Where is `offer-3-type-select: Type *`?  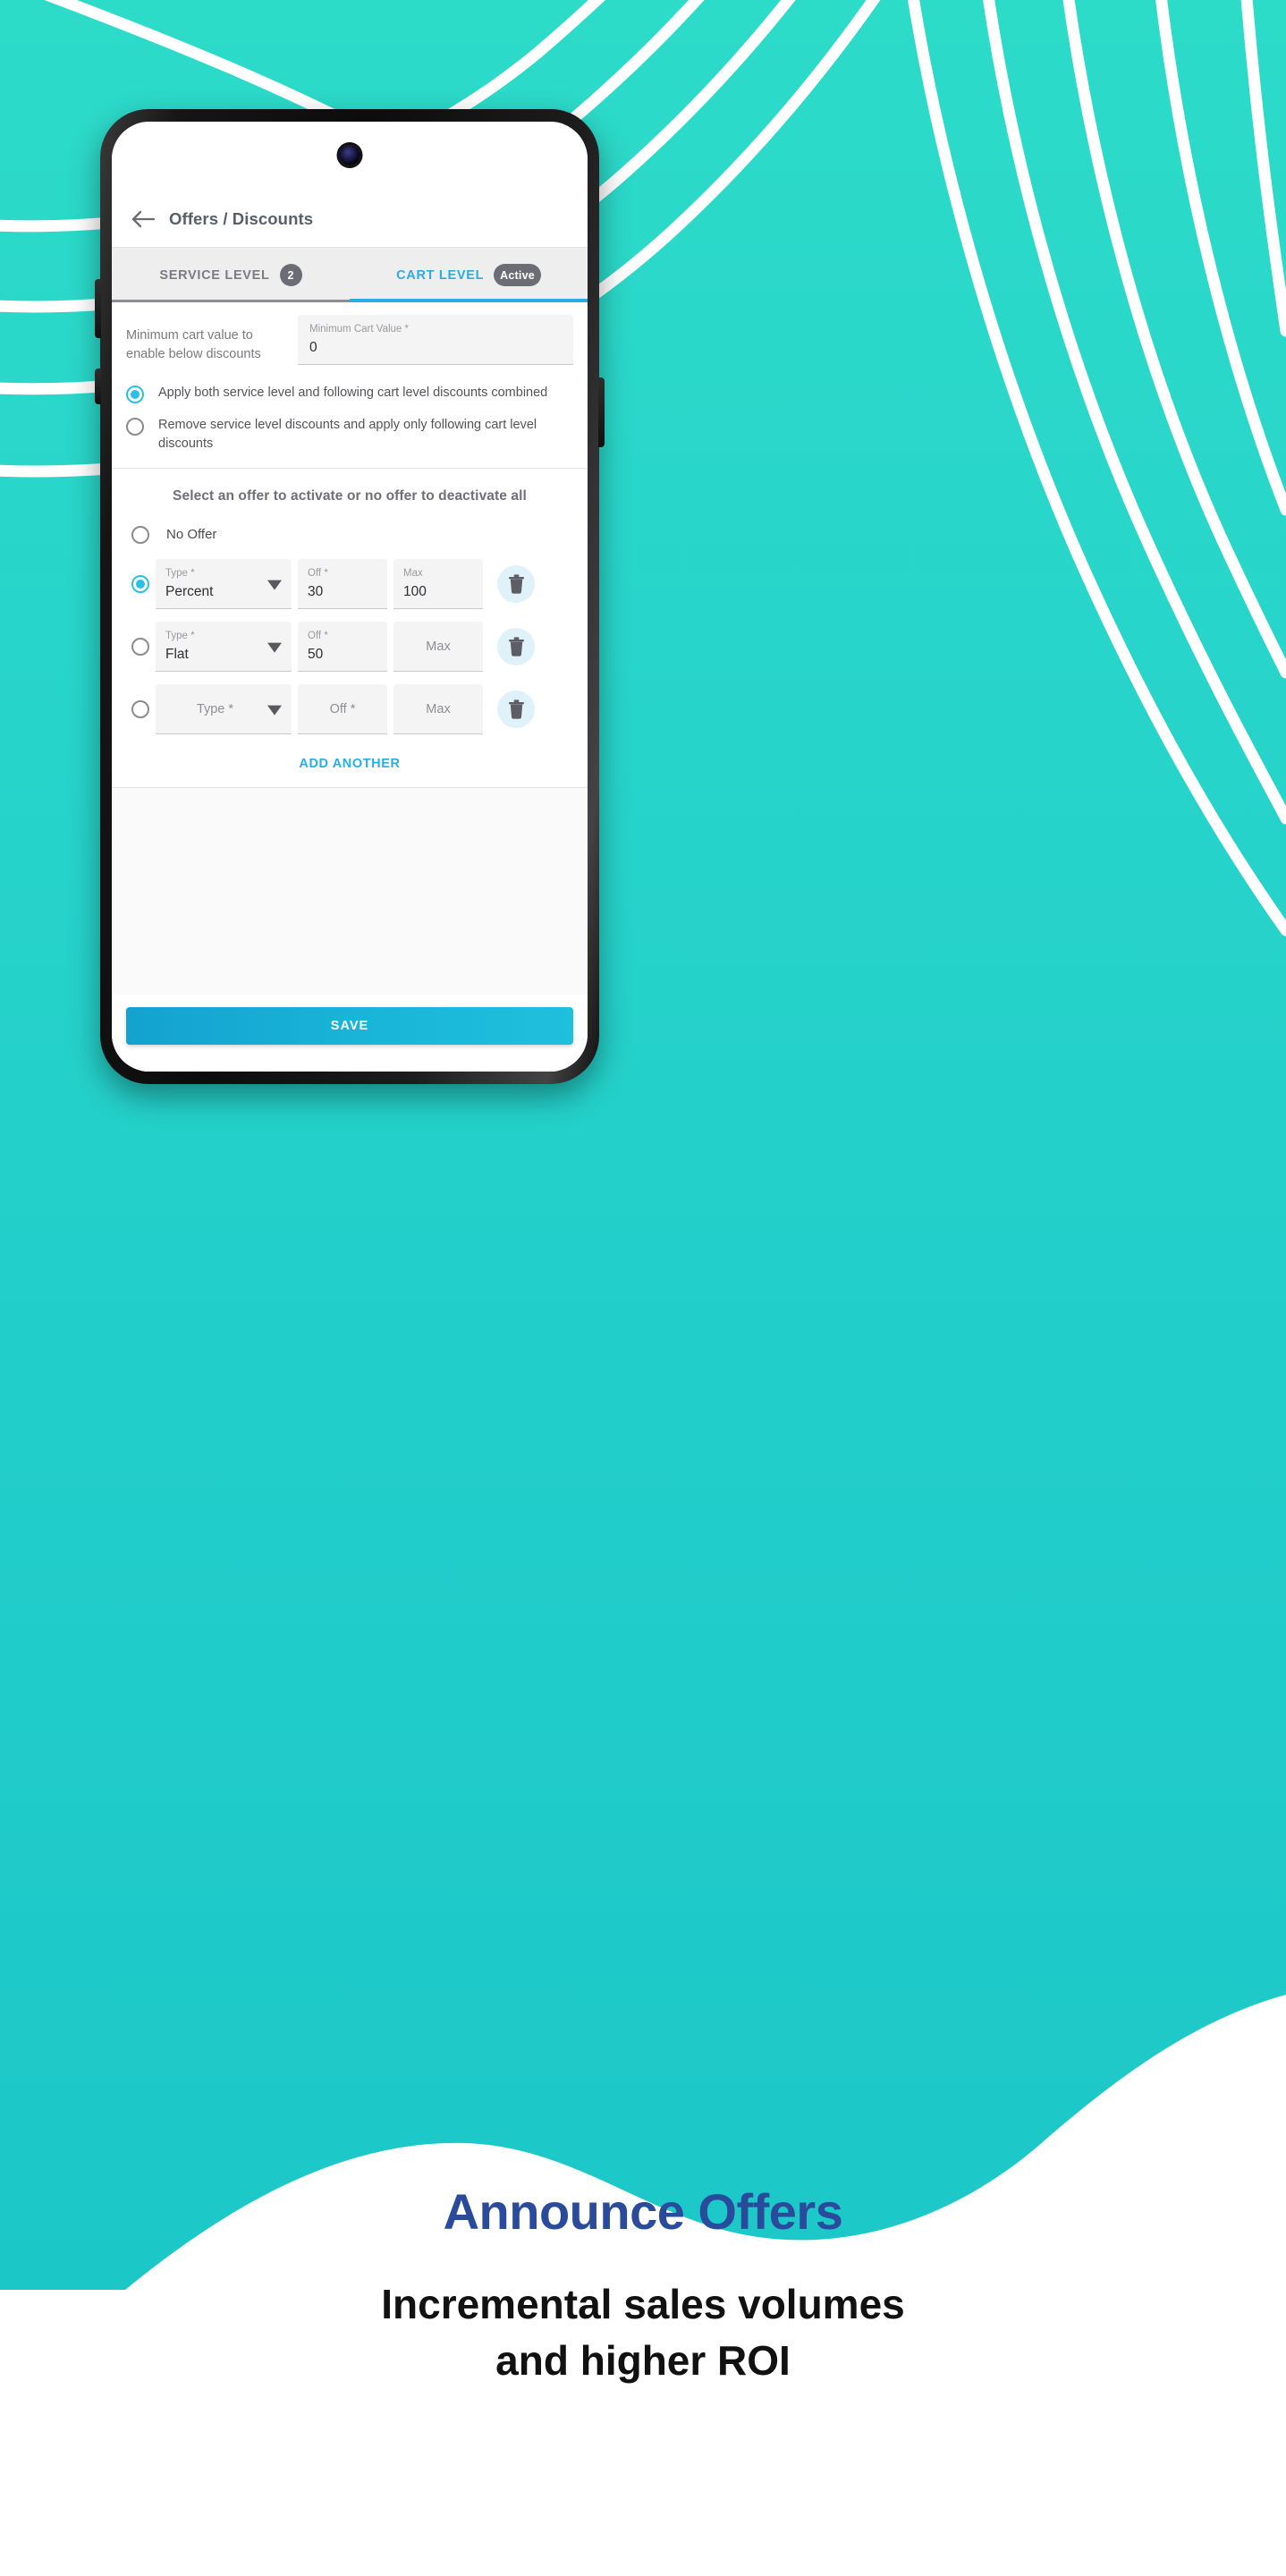
offer-3-type-select: Type * is located at coordinates (224, 709).